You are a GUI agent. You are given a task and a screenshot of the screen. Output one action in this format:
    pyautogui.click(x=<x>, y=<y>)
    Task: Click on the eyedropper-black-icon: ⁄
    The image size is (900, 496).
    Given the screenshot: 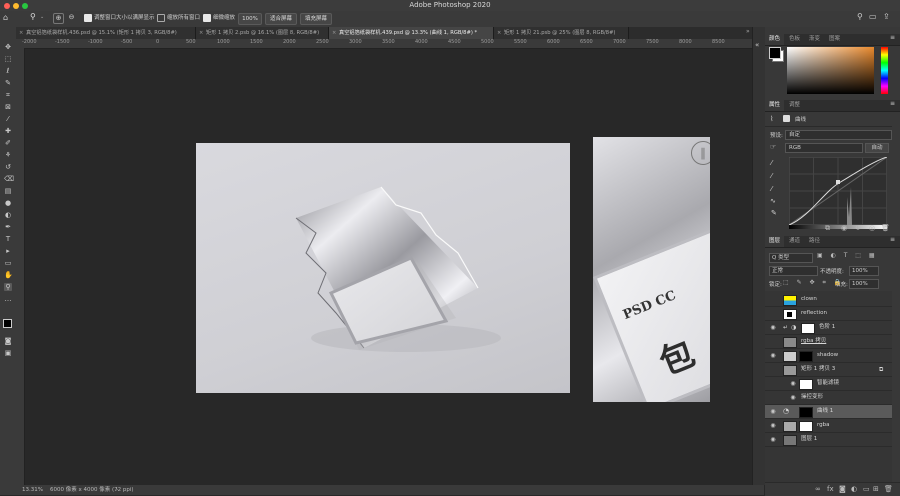 What is the action you would take?
    pyautogui.click(x=771, y=163)
    